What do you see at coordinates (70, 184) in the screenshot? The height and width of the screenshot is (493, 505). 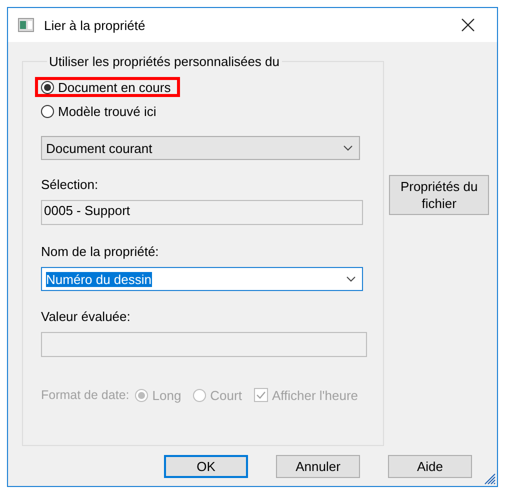 I see `field-label: Sélection:` at bounding box center [70, 184].